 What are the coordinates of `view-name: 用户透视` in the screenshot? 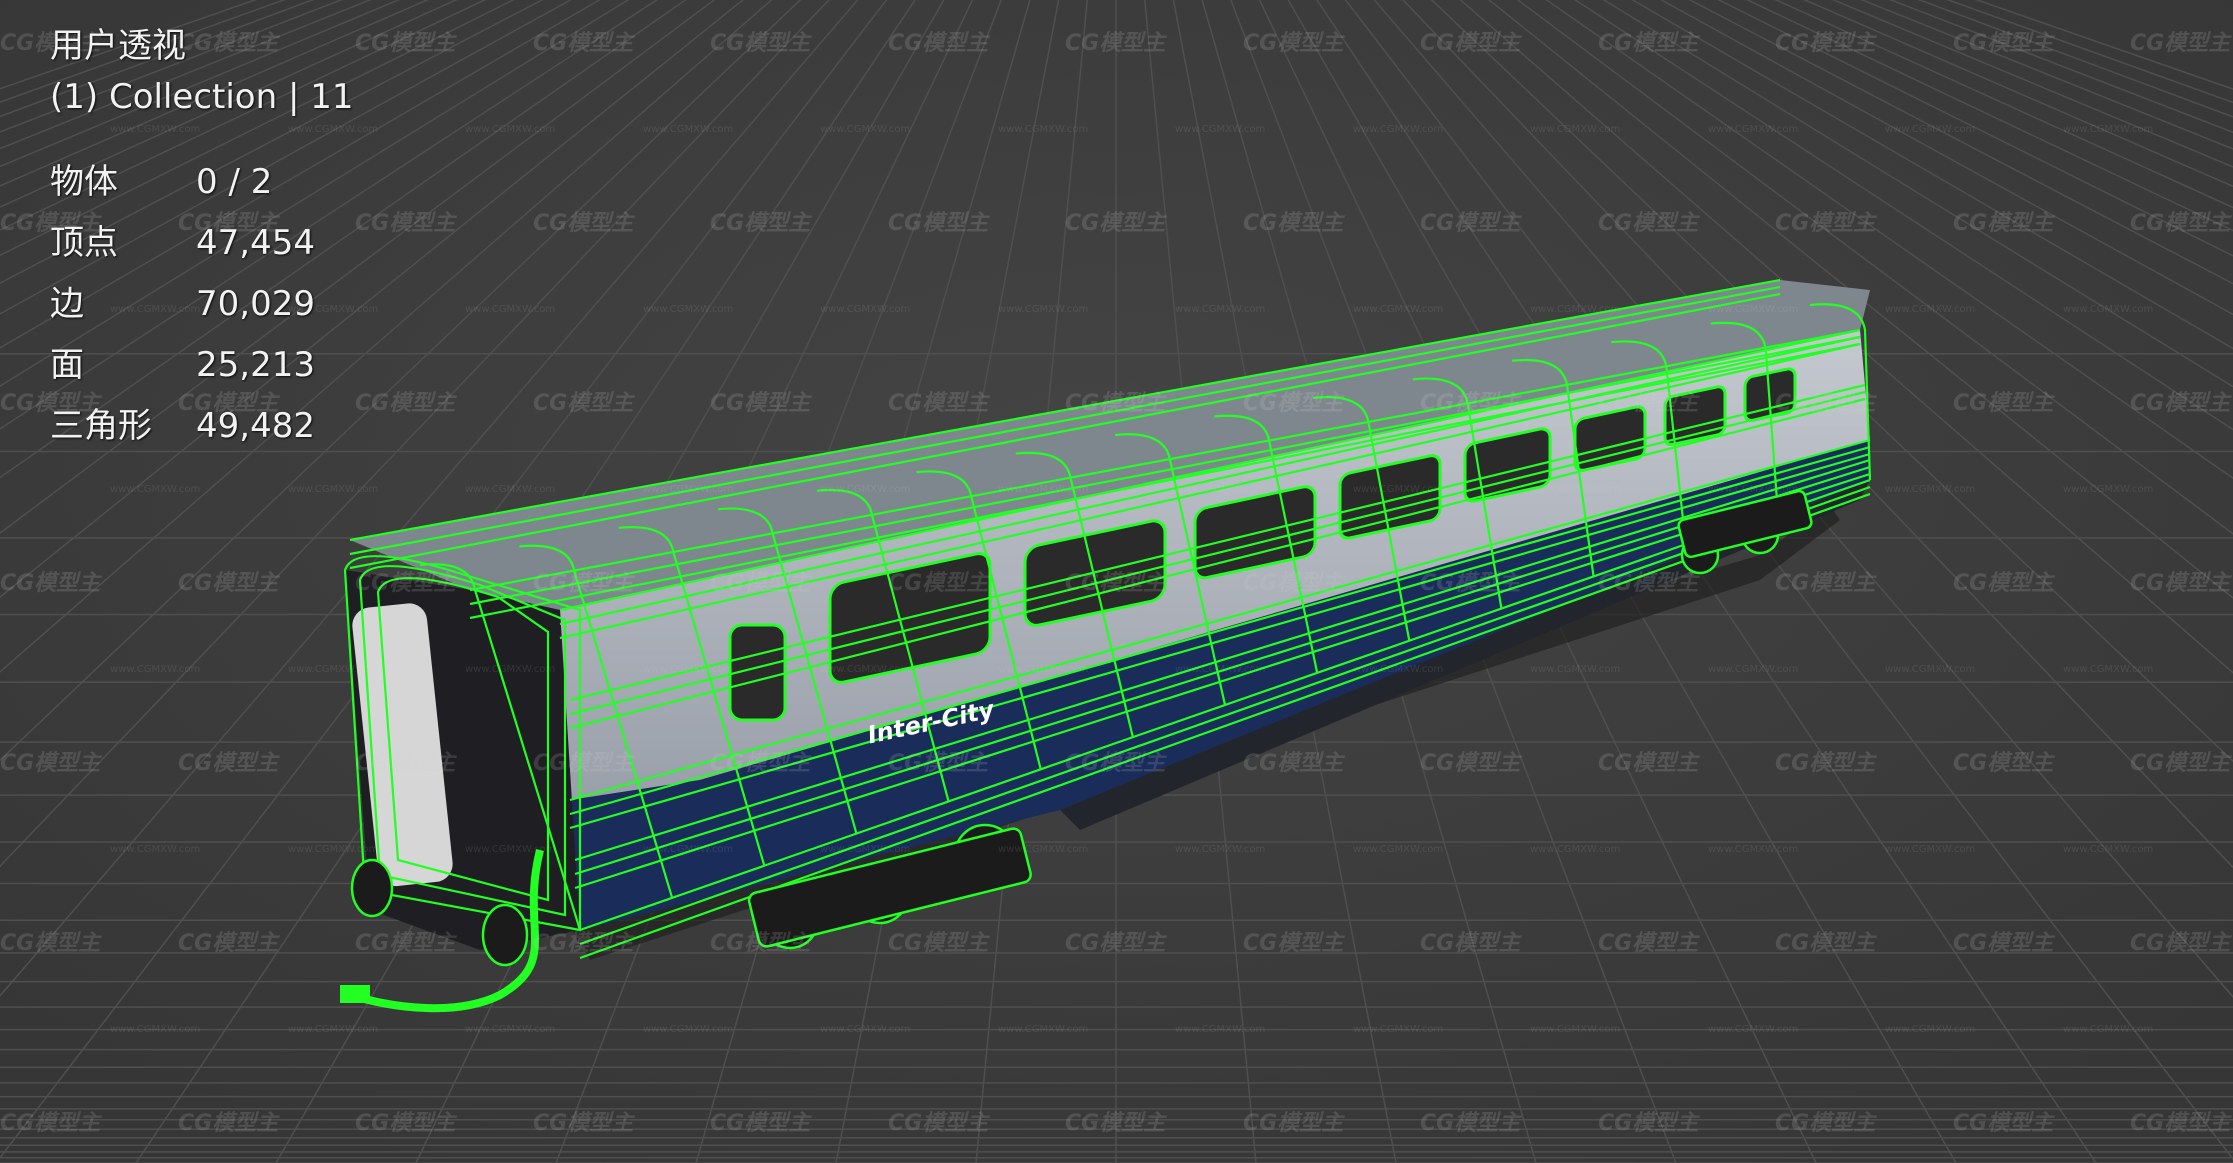 It's located at (118, 46).